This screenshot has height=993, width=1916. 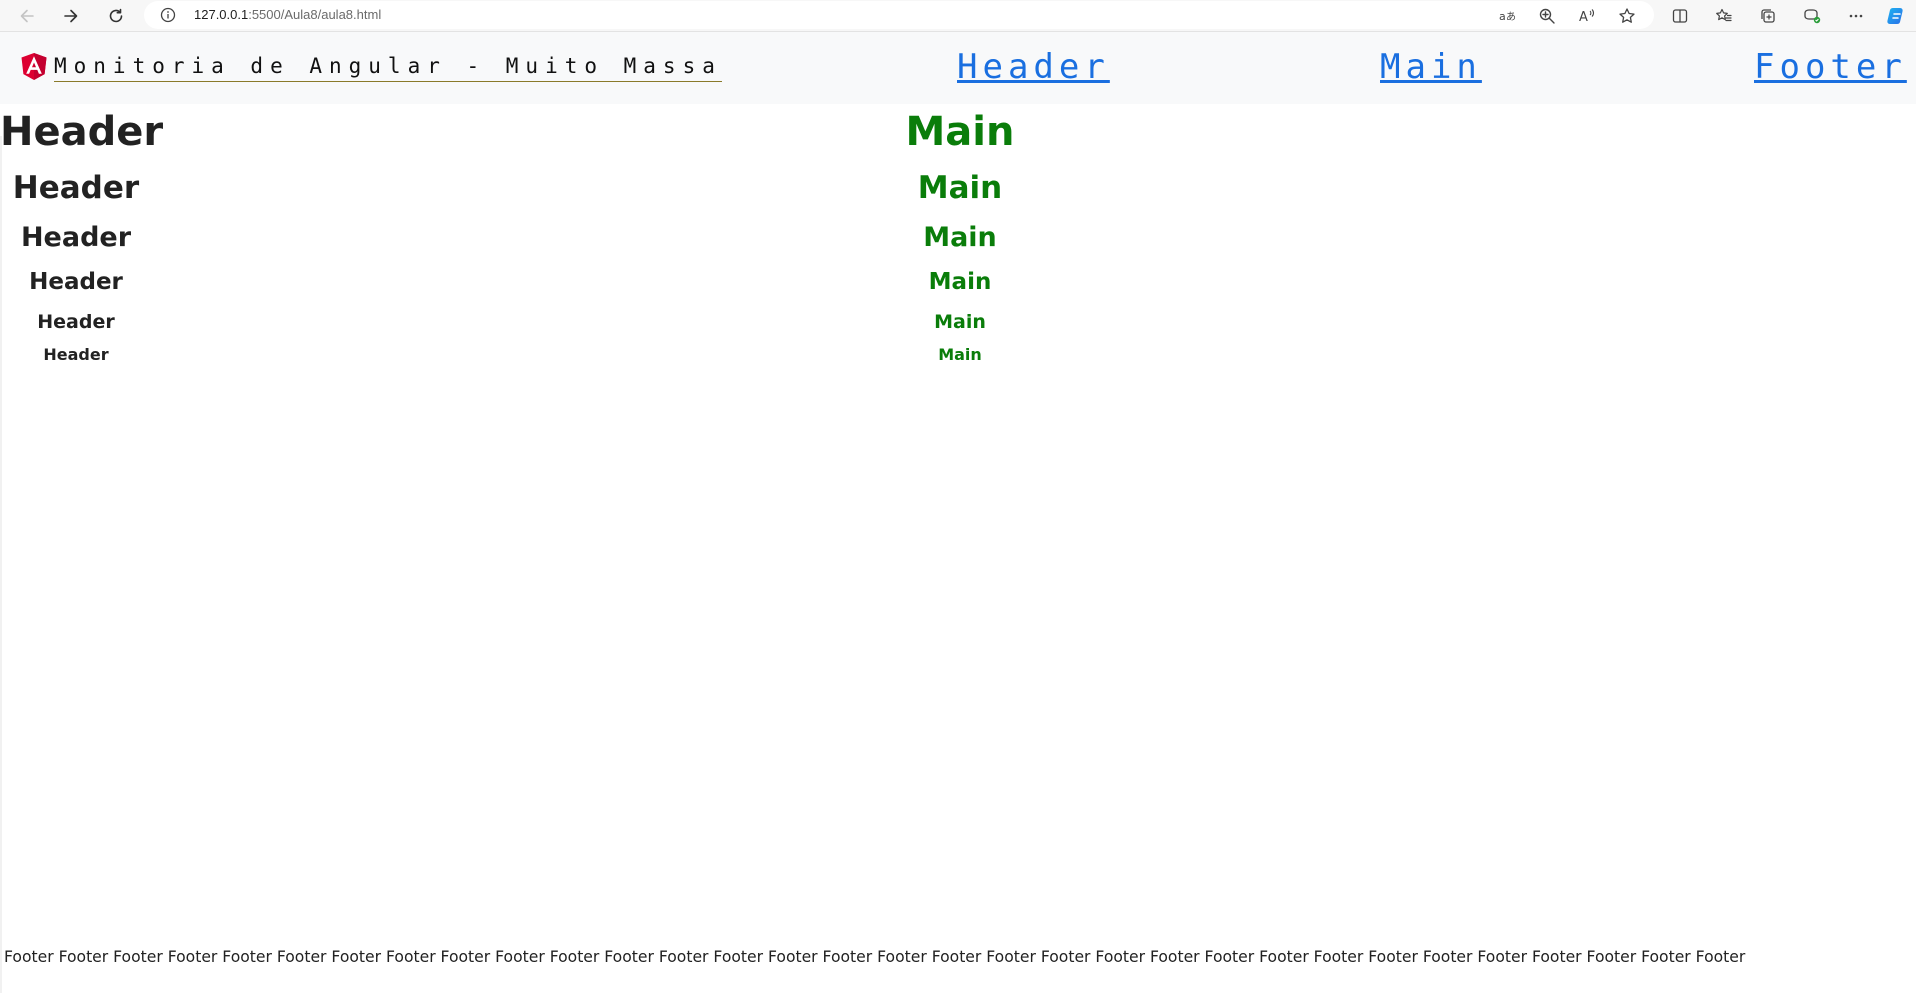 I want to click on favorites-icon, so click(x=1724, y=16).